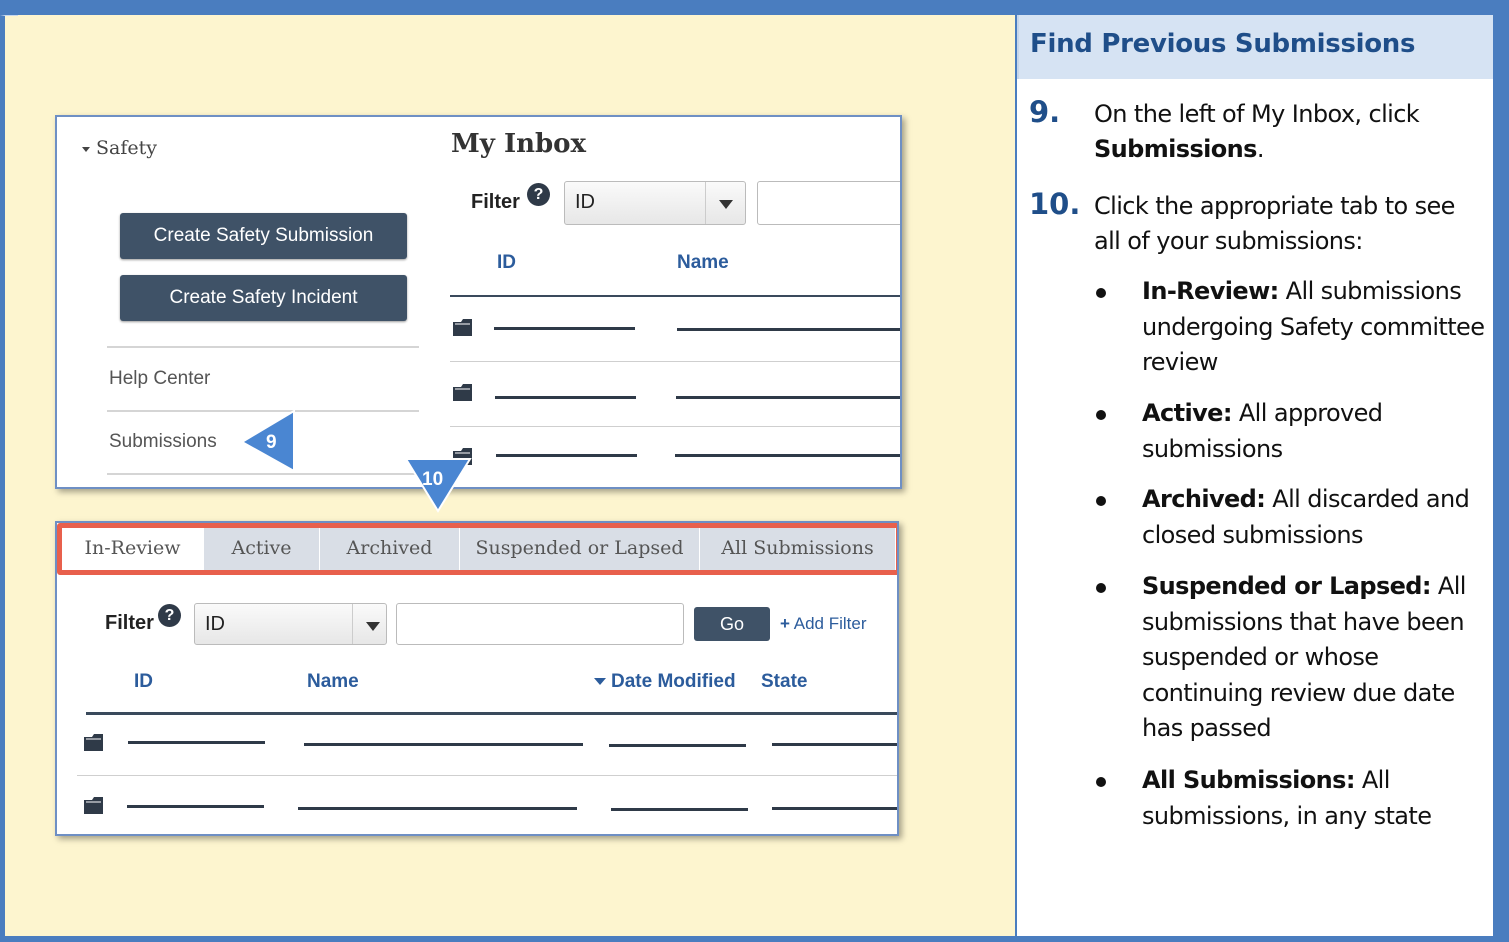 The height and width of the screenshot is (942, 1509). What do you see at coordinates (784, 682) in the screenshot?
I see `column-header-state: State` at bounding box center [784, 682].